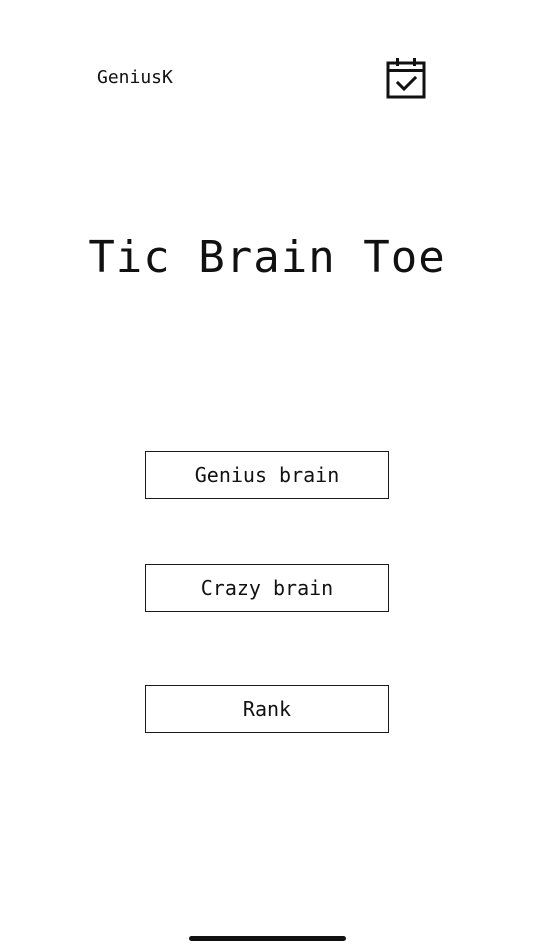 The height and width of the screenshot is (950, 534). Describe the element at coordinates (267, 709) in the screenshot. I see `rank-button: Rank` at that location.